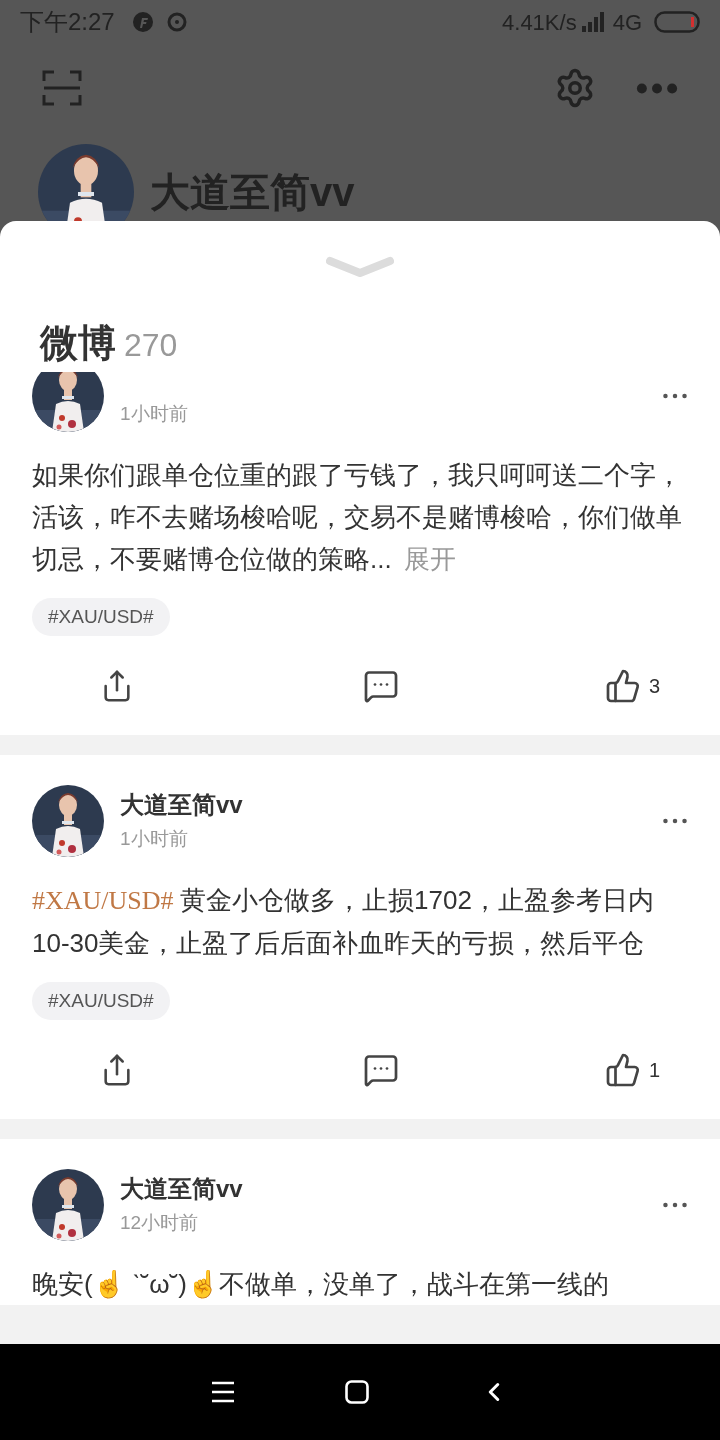 The image size is (720, 1440). Describe the element at coordinates (592, 22) in the screenshot. I see `signal-icon` at that location.